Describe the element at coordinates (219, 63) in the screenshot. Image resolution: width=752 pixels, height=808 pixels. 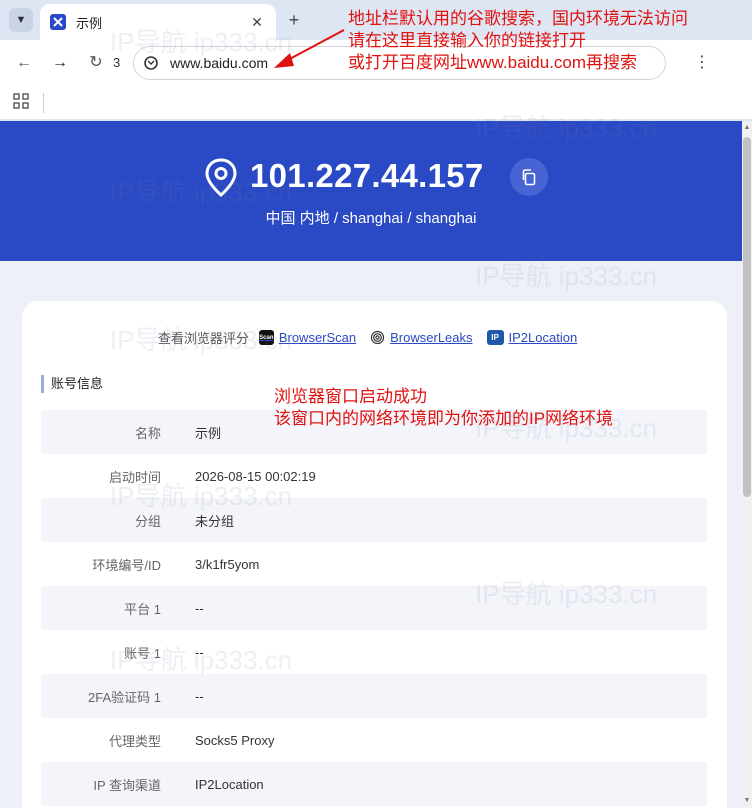
I see `address-url: www.baidu.com` at that location.